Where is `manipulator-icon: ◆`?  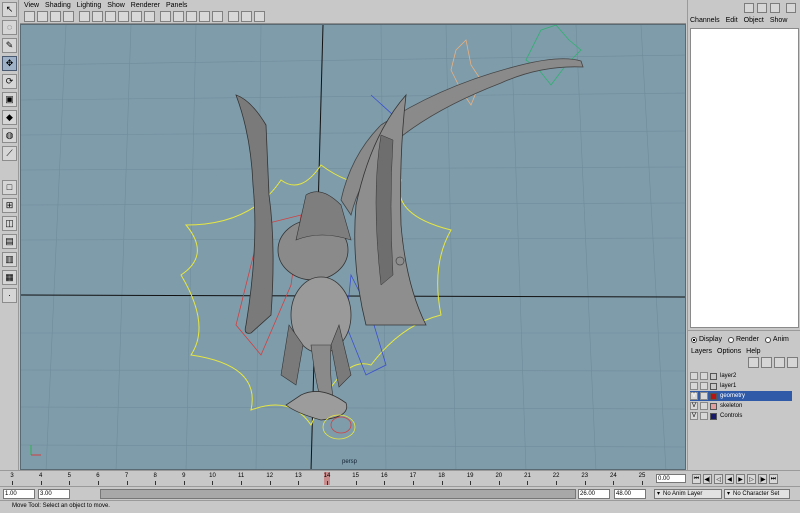 manipulator-icon: ◆ is located at coordinates (9, 117).